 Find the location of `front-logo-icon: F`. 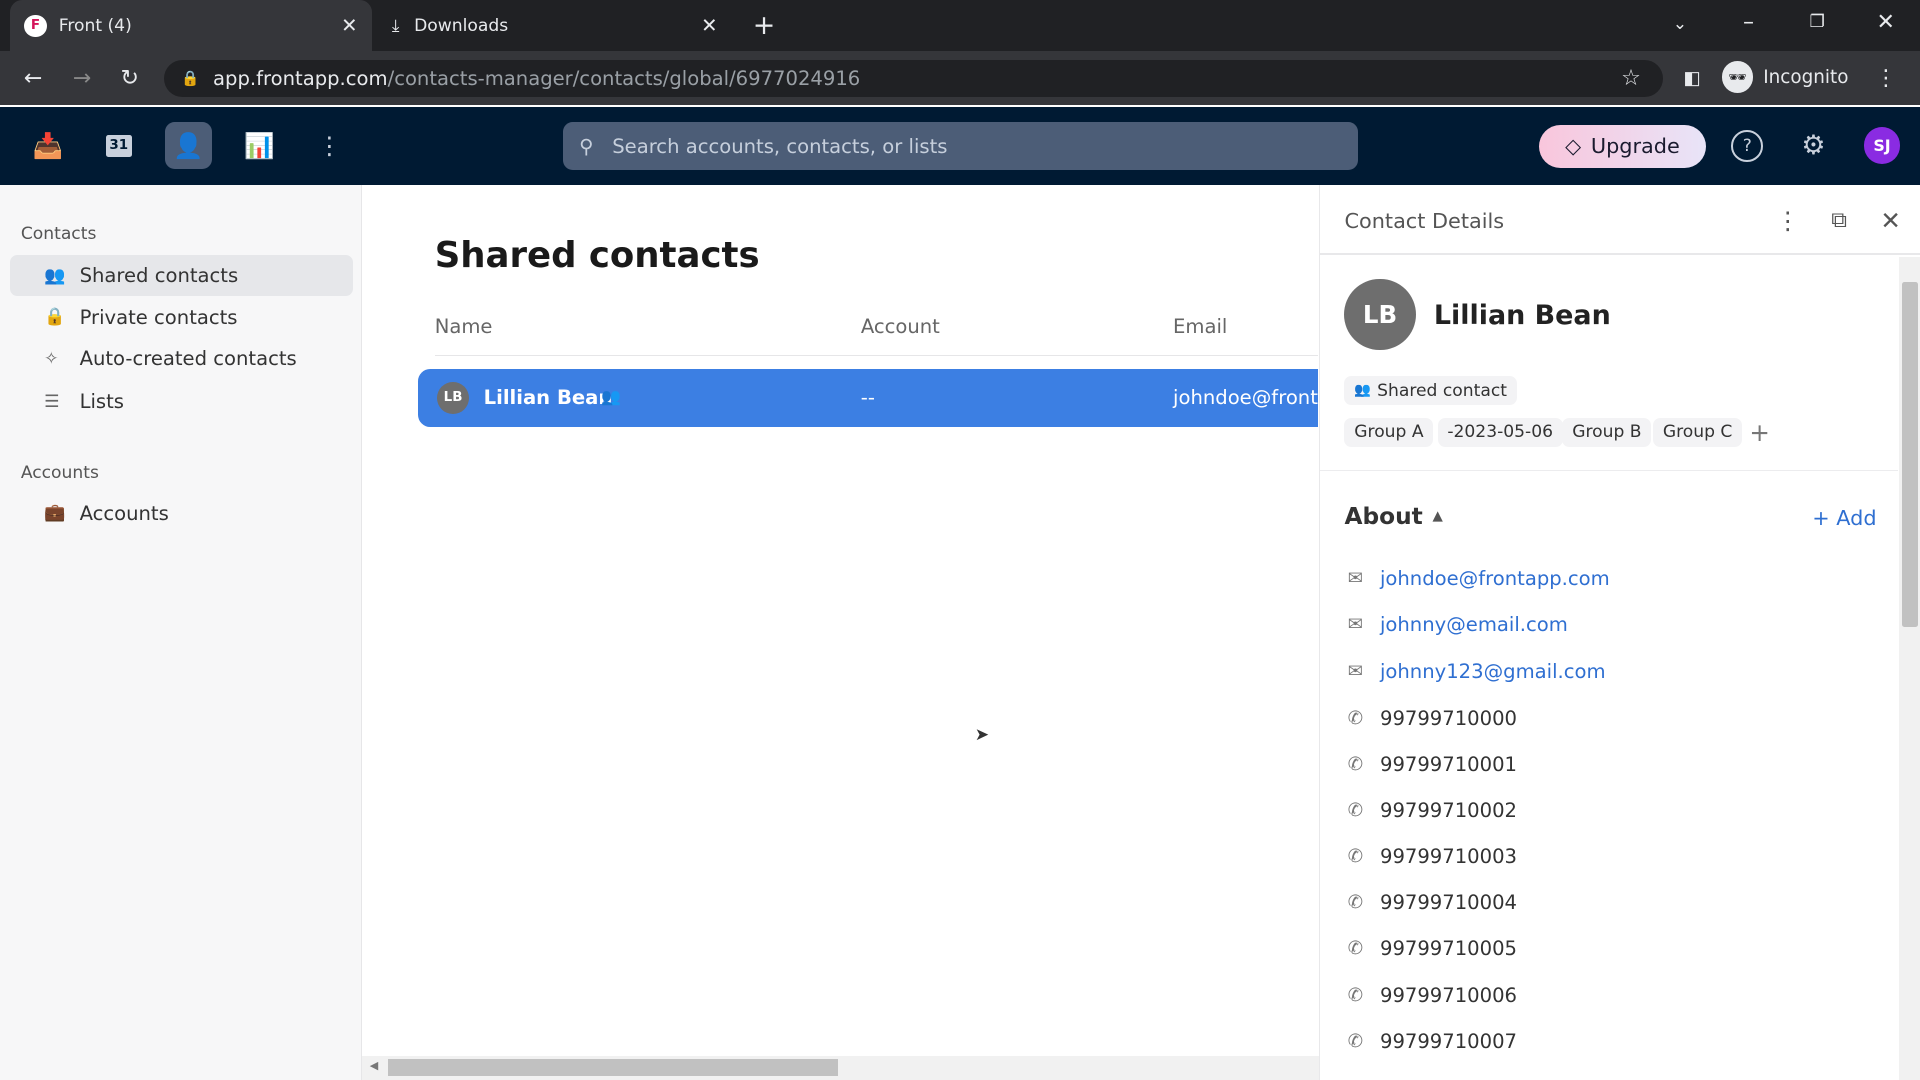

front-logo-icon: F is located at coordinates (35, 25).